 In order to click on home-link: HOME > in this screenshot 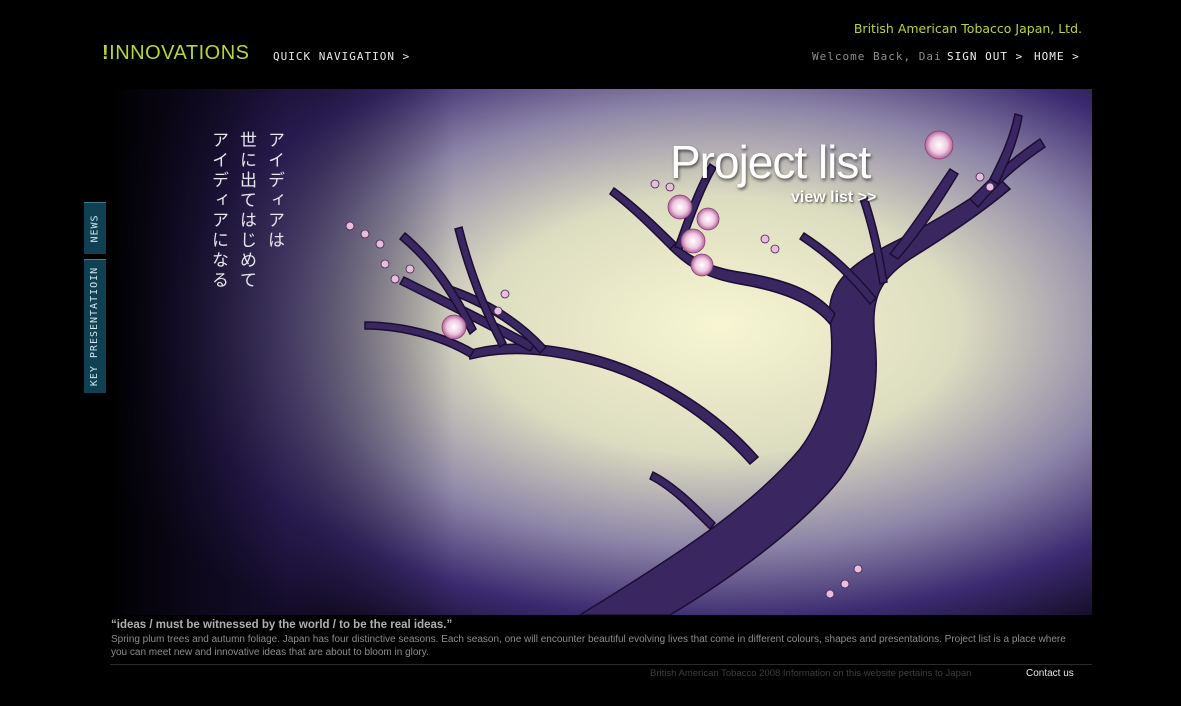, I will do `click(1057, 56)`.